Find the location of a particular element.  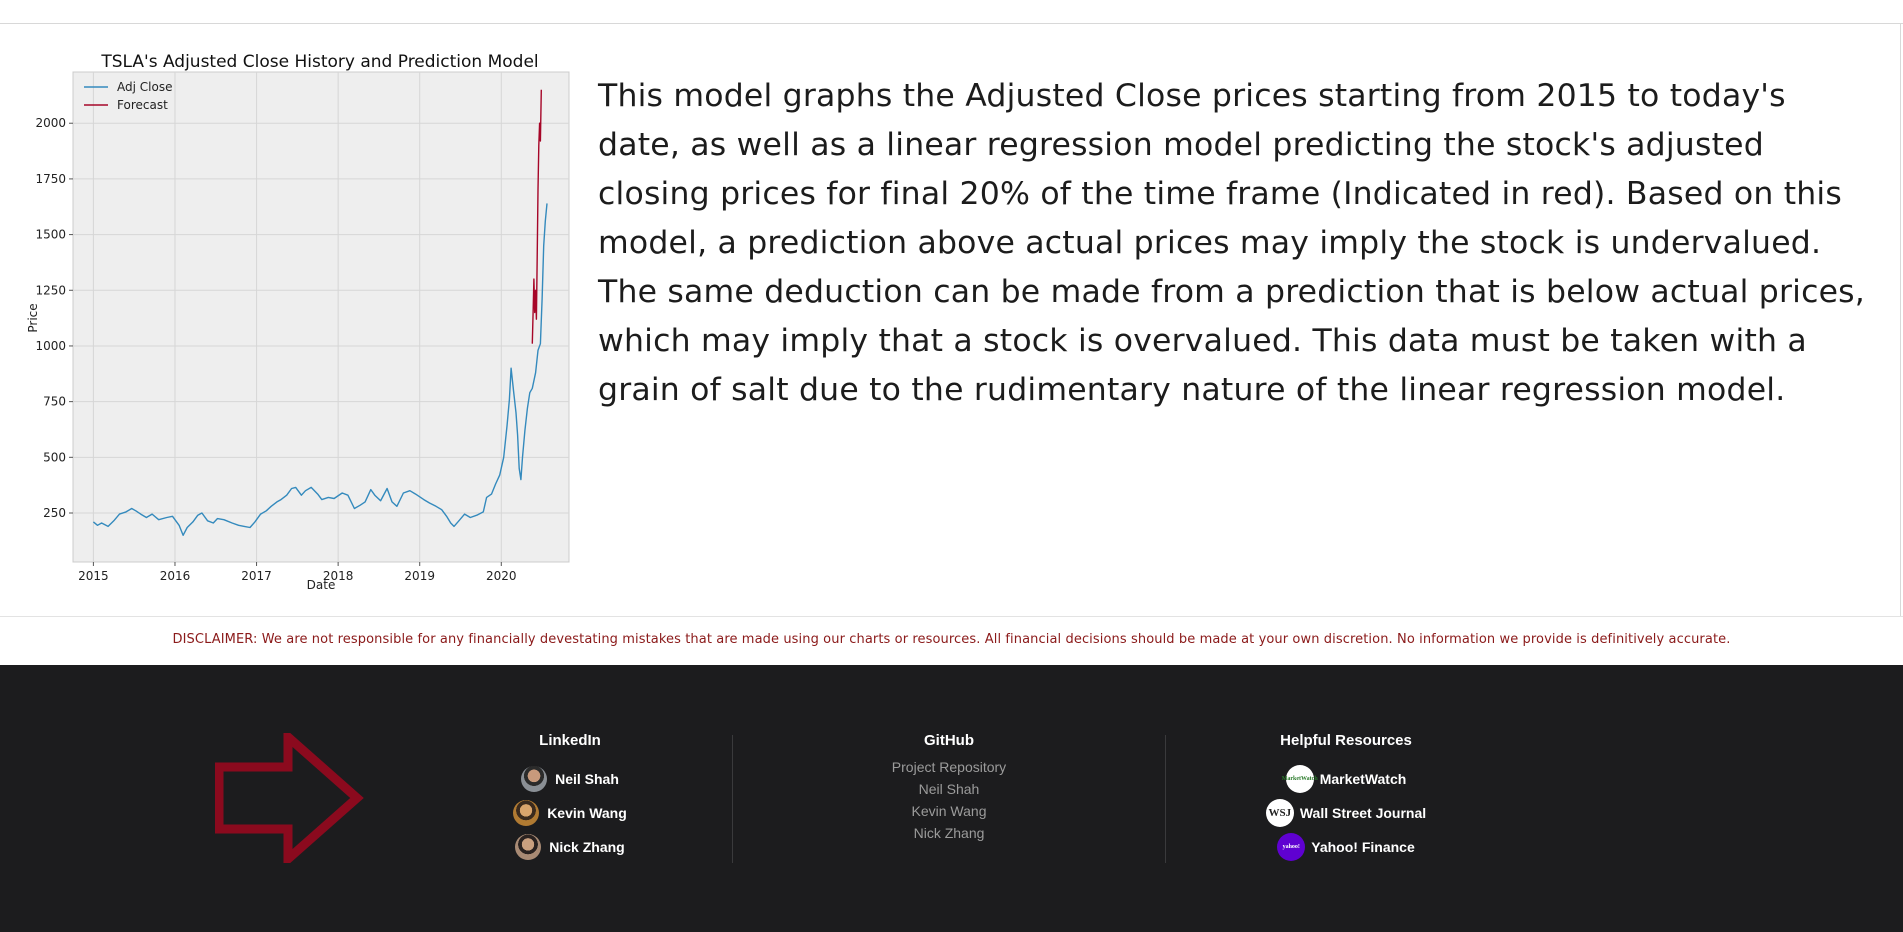

link-label: Yahoo! Finance is located at coordinates (1363, 847).